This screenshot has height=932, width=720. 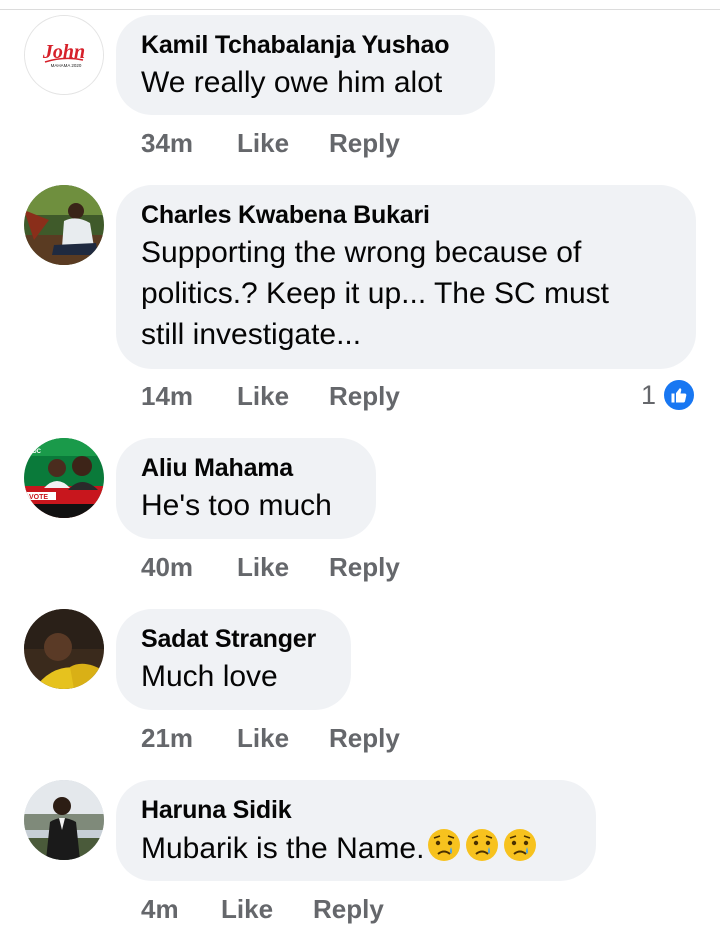 I want to click on comment-text-line: politics.? Keep it up... The SC must, so click(x=375, y=293).